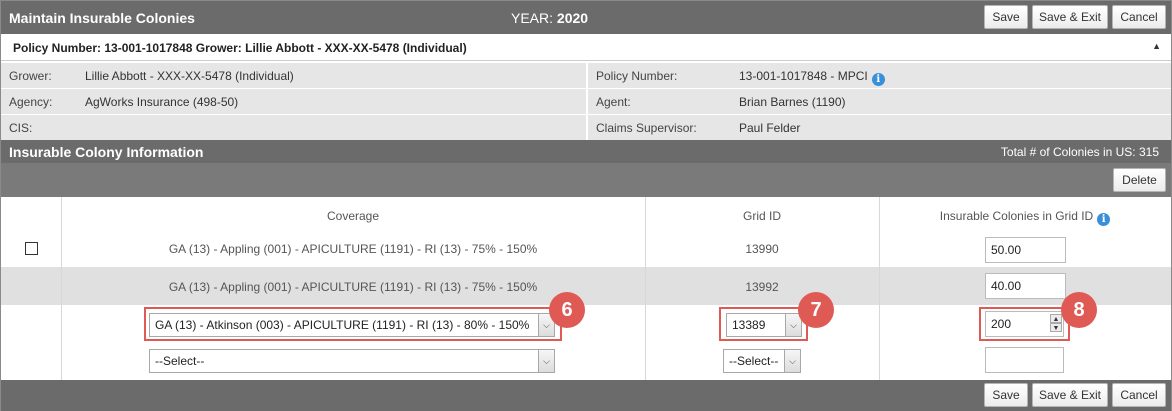 The width and height of the screenshot is (1172, 411). What do you see at coordinates (770, 128) in the screenshot?
I see `claims-supervisor-value: Paul Felder` at bounding box center [770, 128].